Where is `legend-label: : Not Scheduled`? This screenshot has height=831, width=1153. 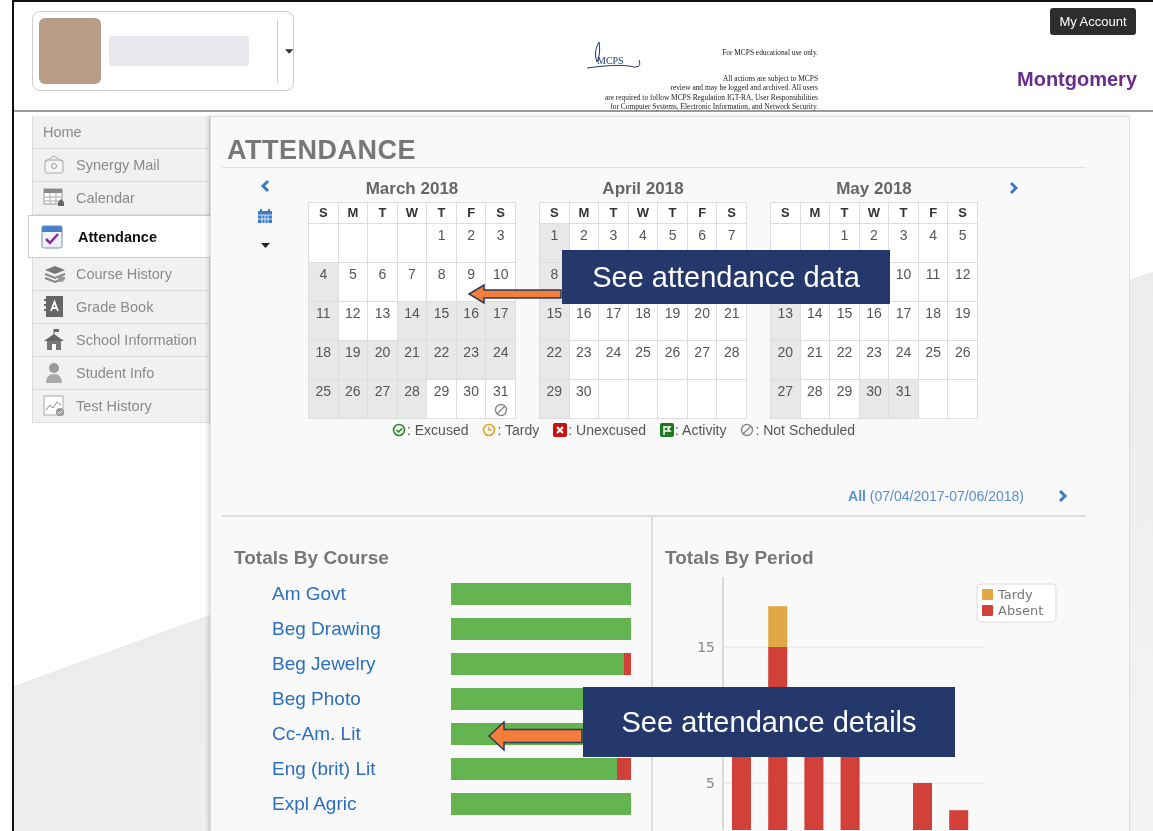
legend-label: : Not Scheduled is located at coordinates (805, 430).